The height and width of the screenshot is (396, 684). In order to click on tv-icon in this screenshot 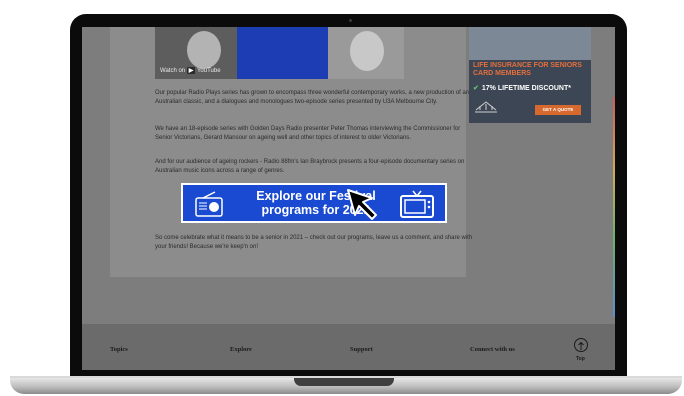, I will do `click(417, 204)`.